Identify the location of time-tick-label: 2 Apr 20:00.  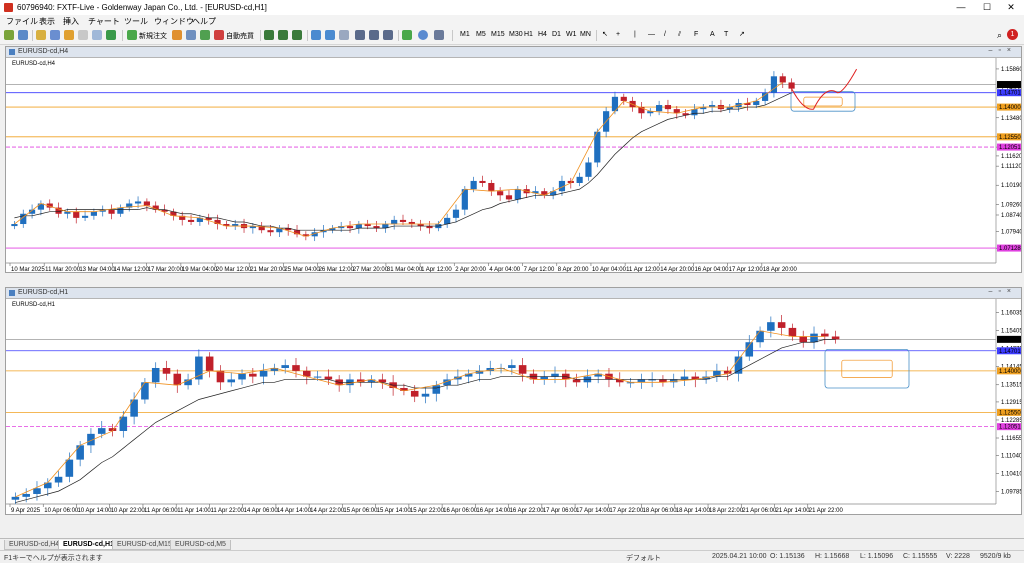
(470, 269).